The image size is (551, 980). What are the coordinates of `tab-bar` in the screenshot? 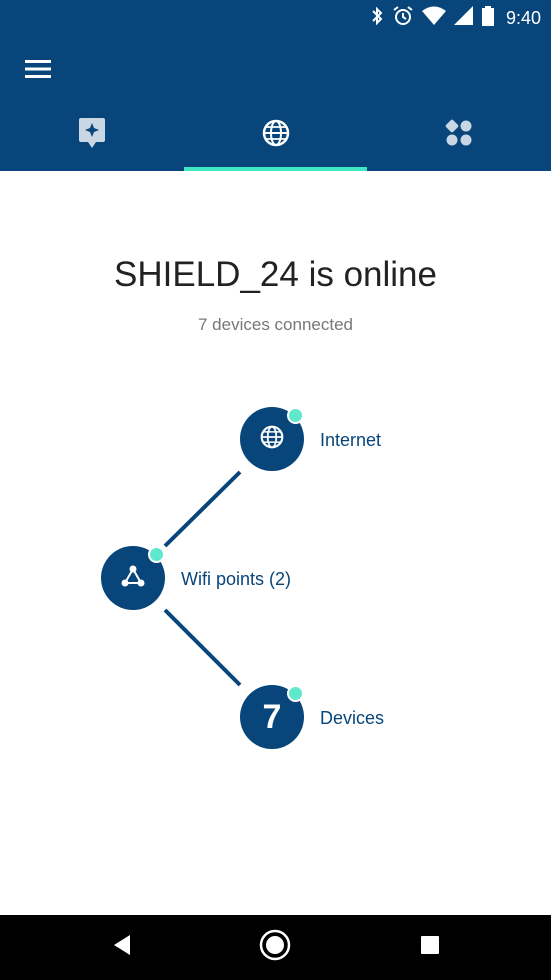 It's located at (275, 135).